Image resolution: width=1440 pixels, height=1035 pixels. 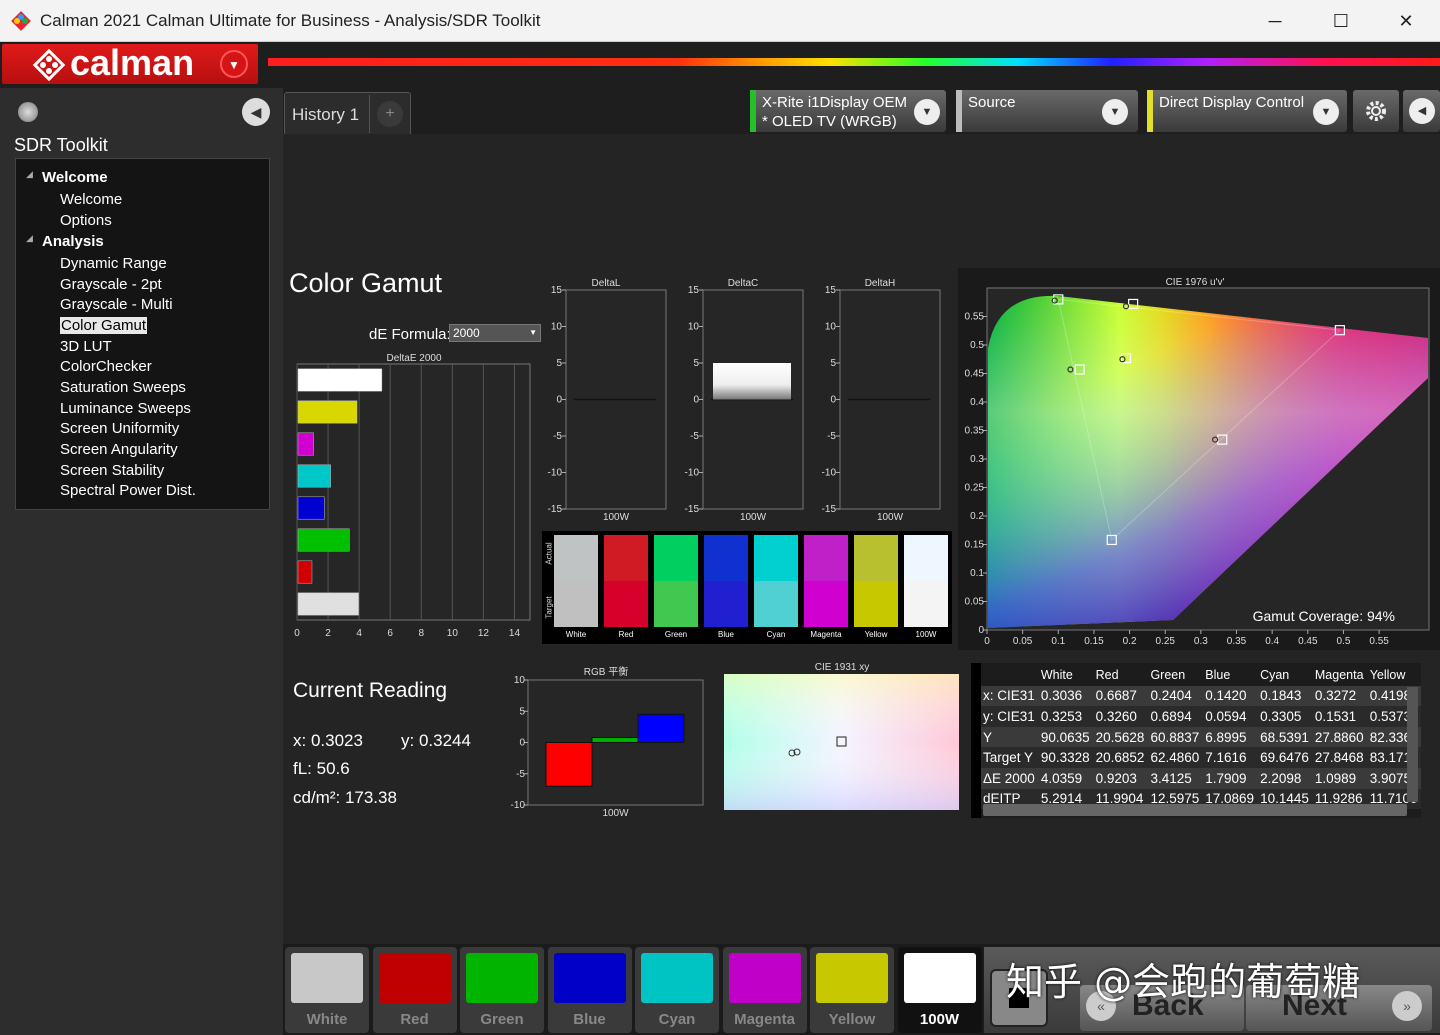 What do you see at coordinates (1275, 21) in the screenshot?
I see `minimize-button: ─` at bounding box center [1275, 21].